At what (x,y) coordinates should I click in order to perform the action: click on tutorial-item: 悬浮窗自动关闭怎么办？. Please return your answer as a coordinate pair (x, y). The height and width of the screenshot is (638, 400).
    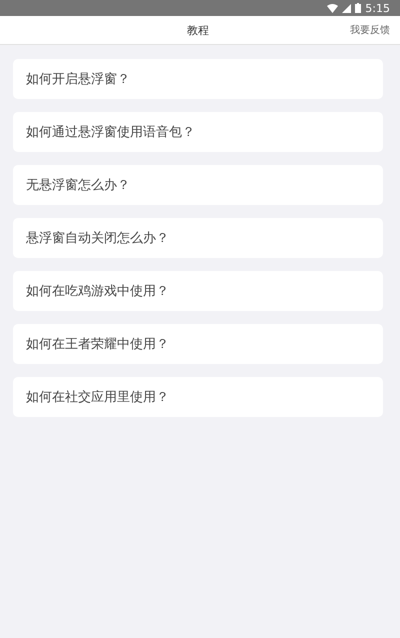
    Looking at the image, I should click on (198, 238).